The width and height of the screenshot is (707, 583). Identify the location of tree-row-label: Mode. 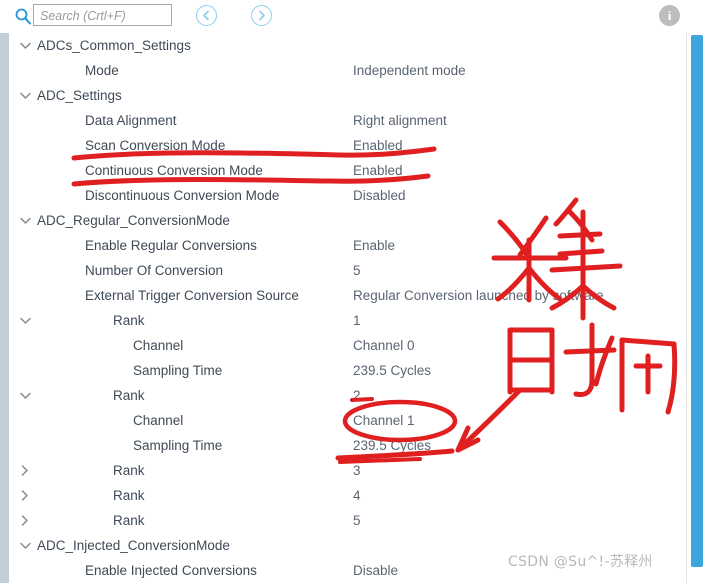
(102, 70).